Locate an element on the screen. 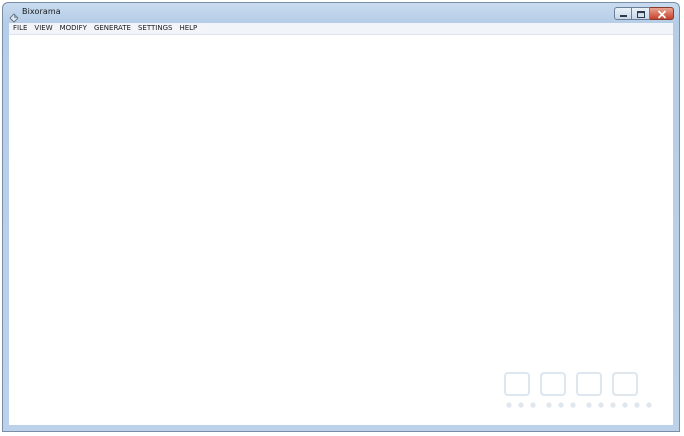 This screenshot has width=684, height=436. maximize-button is located at coordinates (641, 13).